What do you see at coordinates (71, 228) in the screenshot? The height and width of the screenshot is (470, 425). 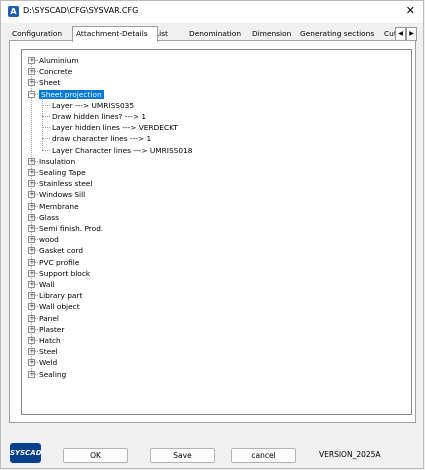 I see `tree-item: Semi finish. Prod.` at bounding box center [71, 228].